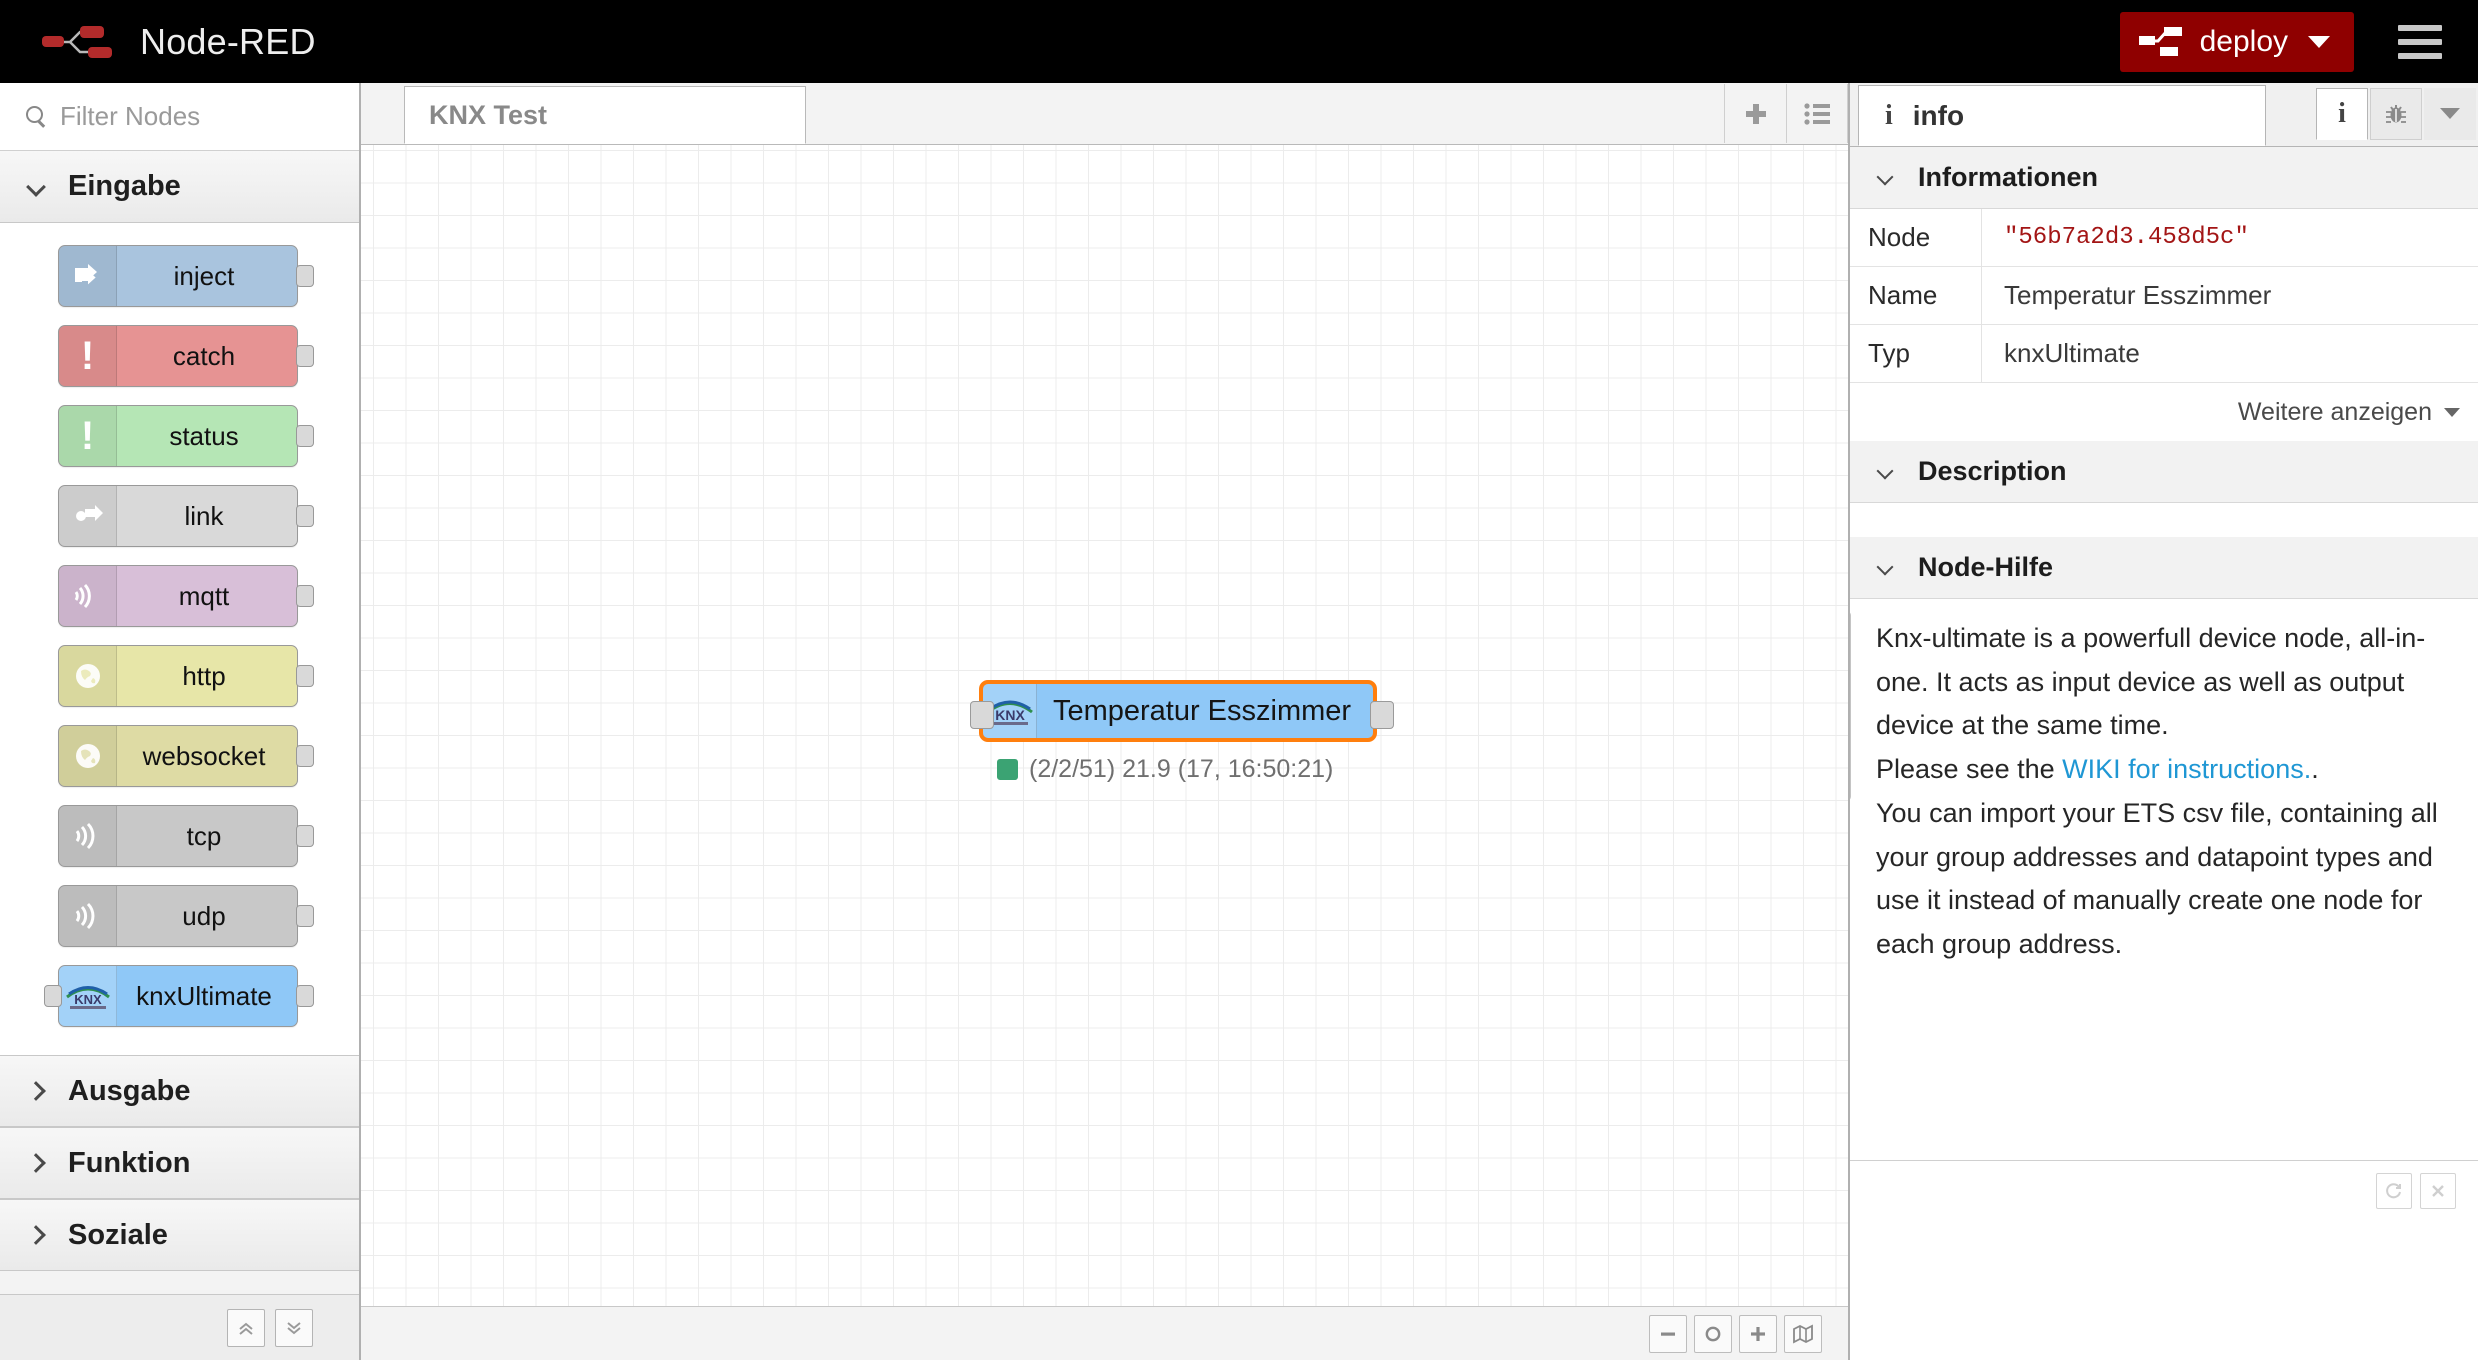  Describe the element at coordinates (1992, 471) in the screenshot. I see `section-label: Description` at that location.